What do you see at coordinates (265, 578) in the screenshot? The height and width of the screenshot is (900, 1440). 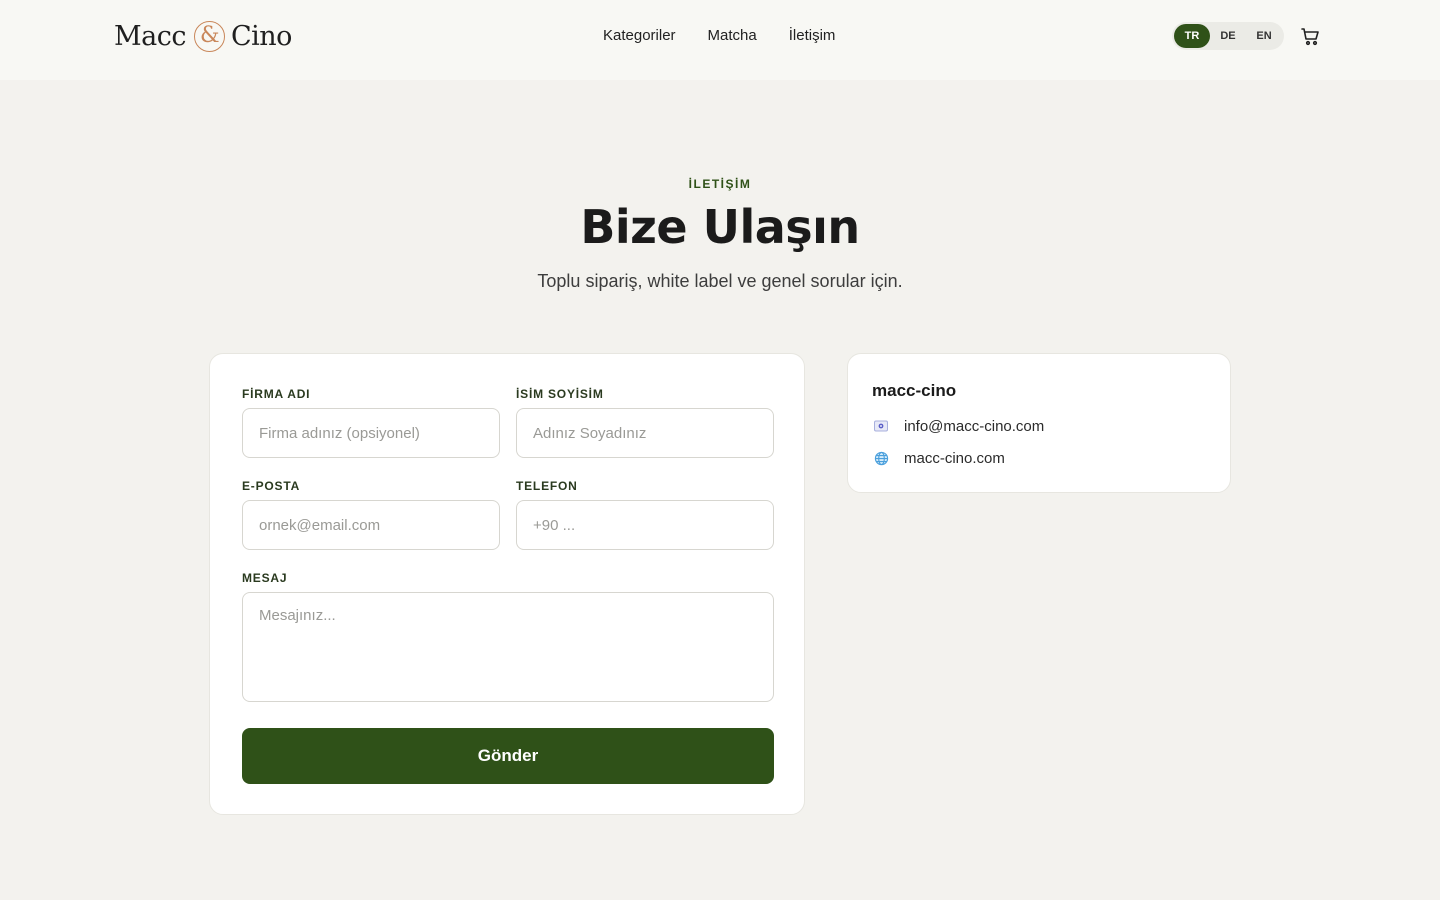 I see `message-label: MESAJ` at bounding box center [265, 578].